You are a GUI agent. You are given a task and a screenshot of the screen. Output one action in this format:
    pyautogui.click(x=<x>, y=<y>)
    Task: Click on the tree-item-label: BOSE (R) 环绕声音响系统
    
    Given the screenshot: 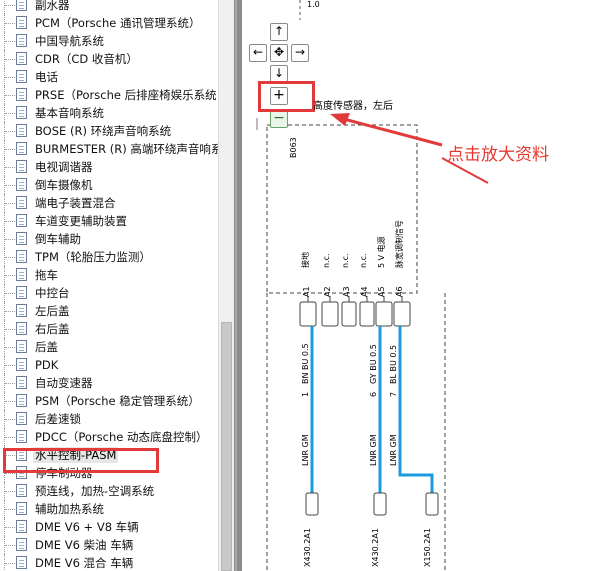 What is the action you would take?
    pyautogui.click(x=103, y=131)
    